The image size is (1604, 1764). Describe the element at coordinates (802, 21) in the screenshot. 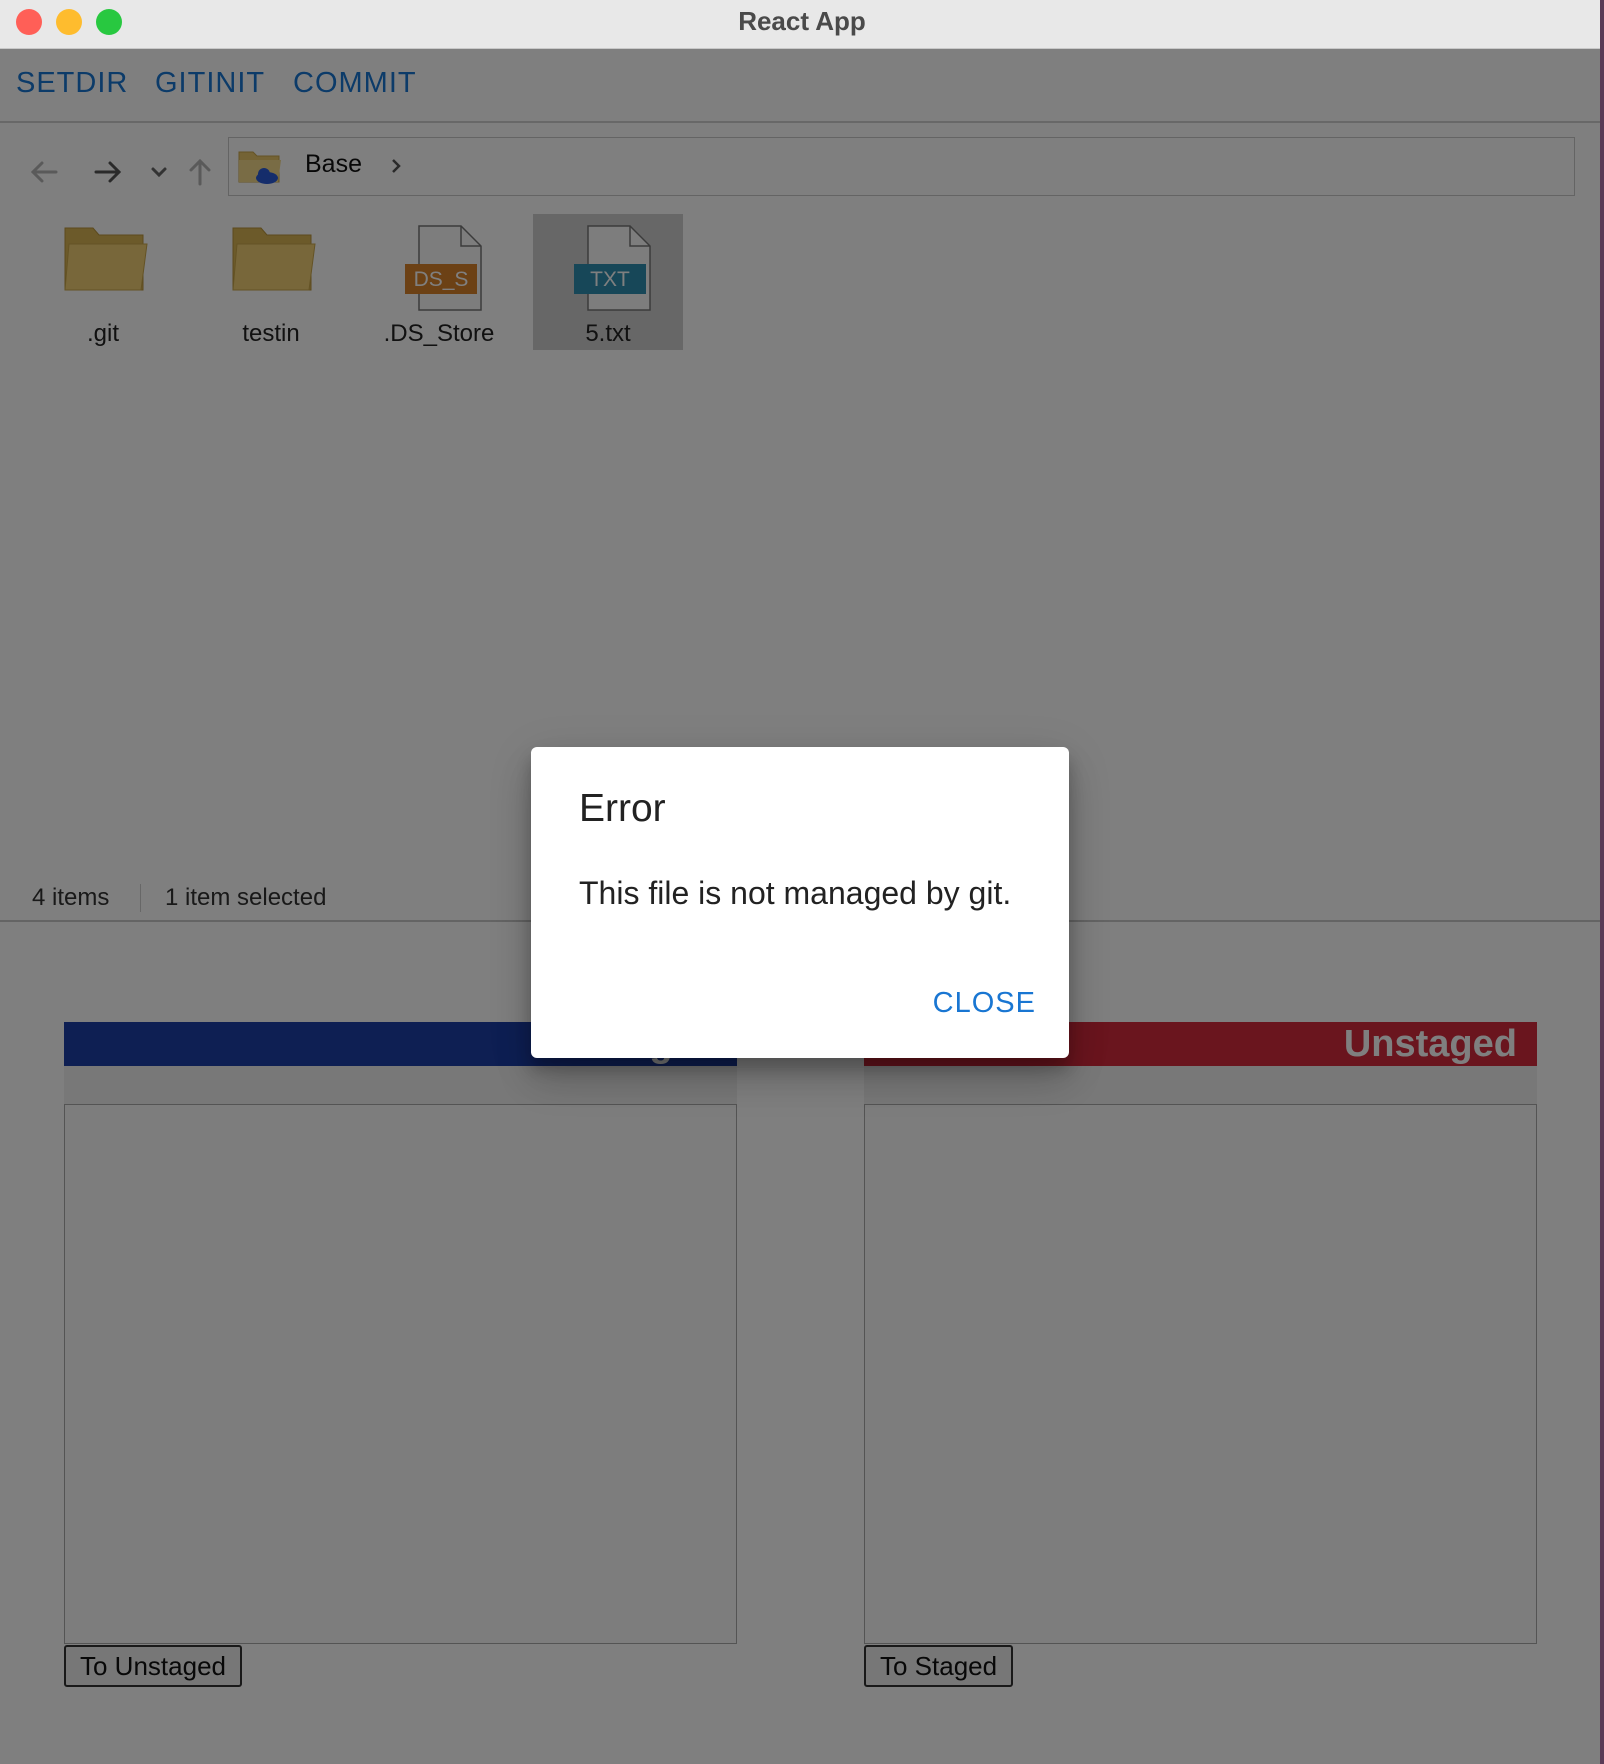

I see `window-title: React App` at that location.